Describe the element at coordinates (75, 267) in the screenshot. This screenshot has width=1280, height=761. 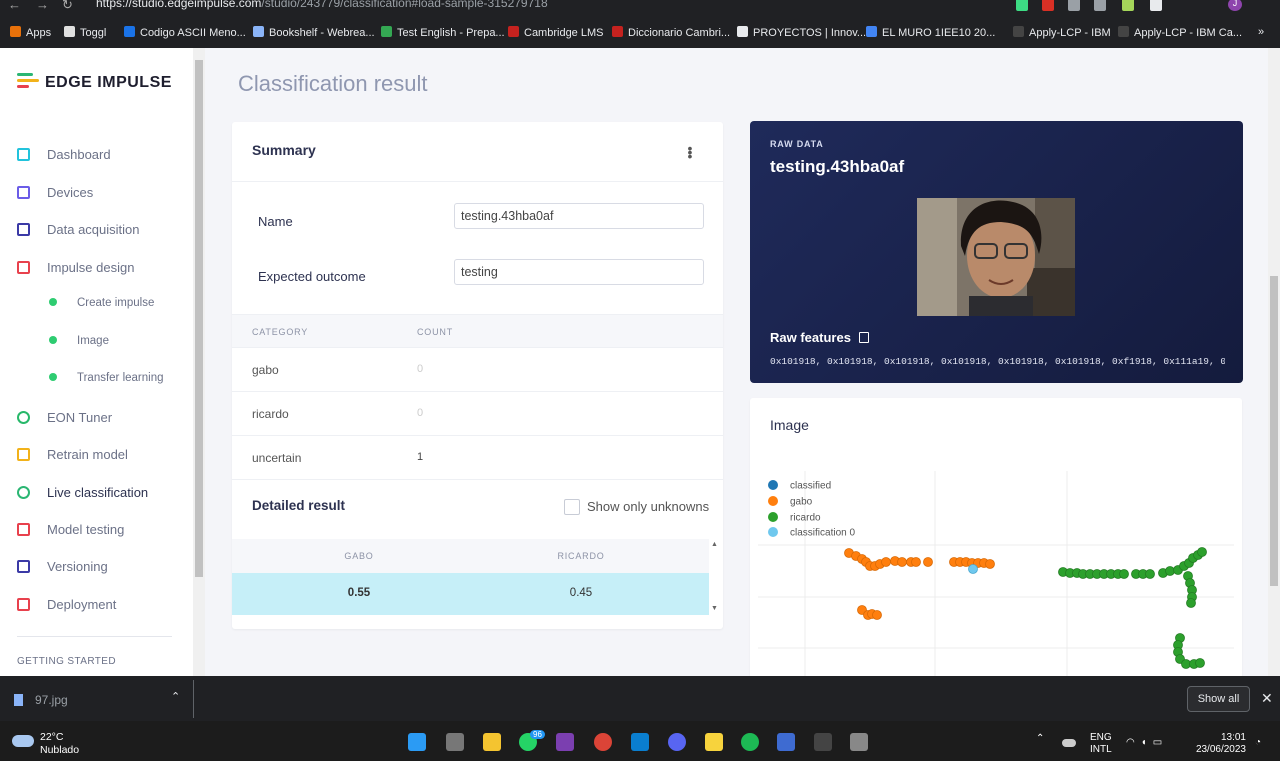
I see `sidebar-item-impulse-design: Impulse design` at that location.